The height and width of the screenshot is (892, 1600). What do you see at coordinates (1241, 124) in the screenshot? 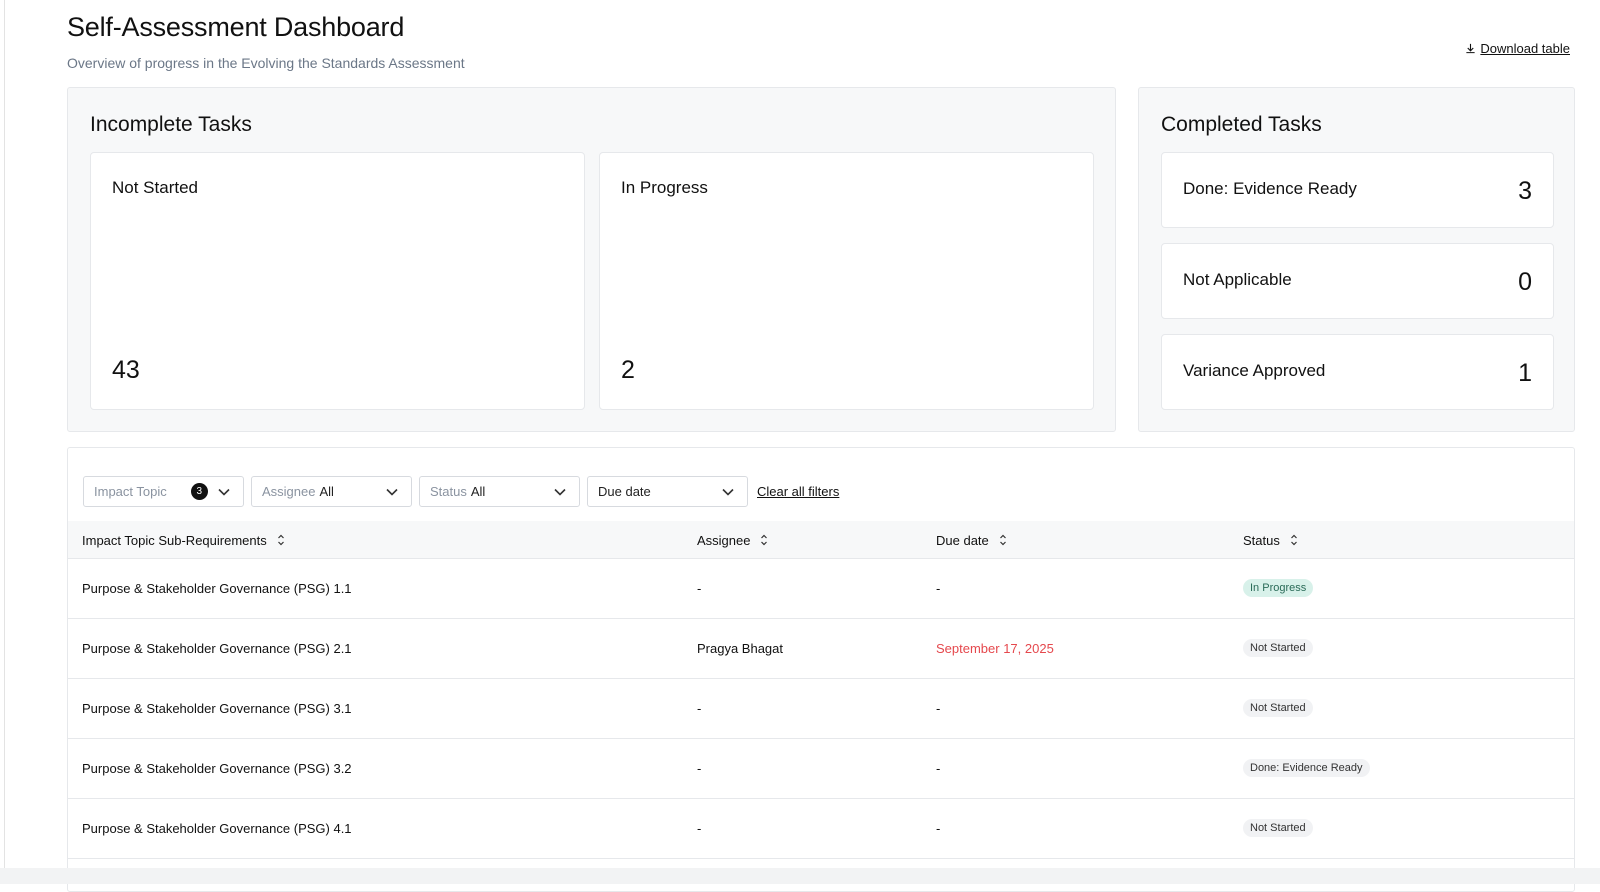
I see `completed-tasks-title: Completed Tasks` at bounding box center [1241, 124].